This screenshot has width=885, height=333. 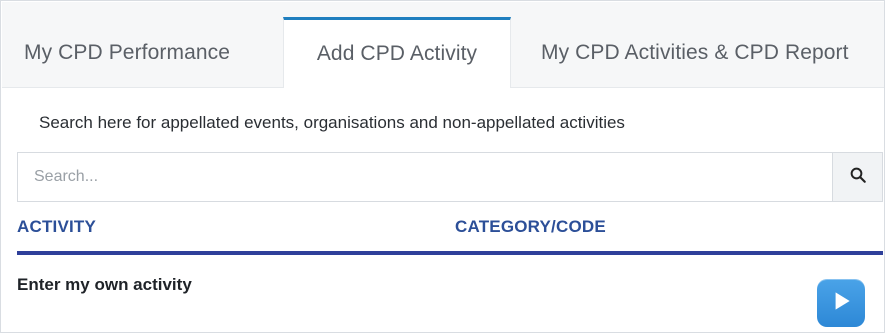 I want to click on search-button, so click(x=857, y=177).